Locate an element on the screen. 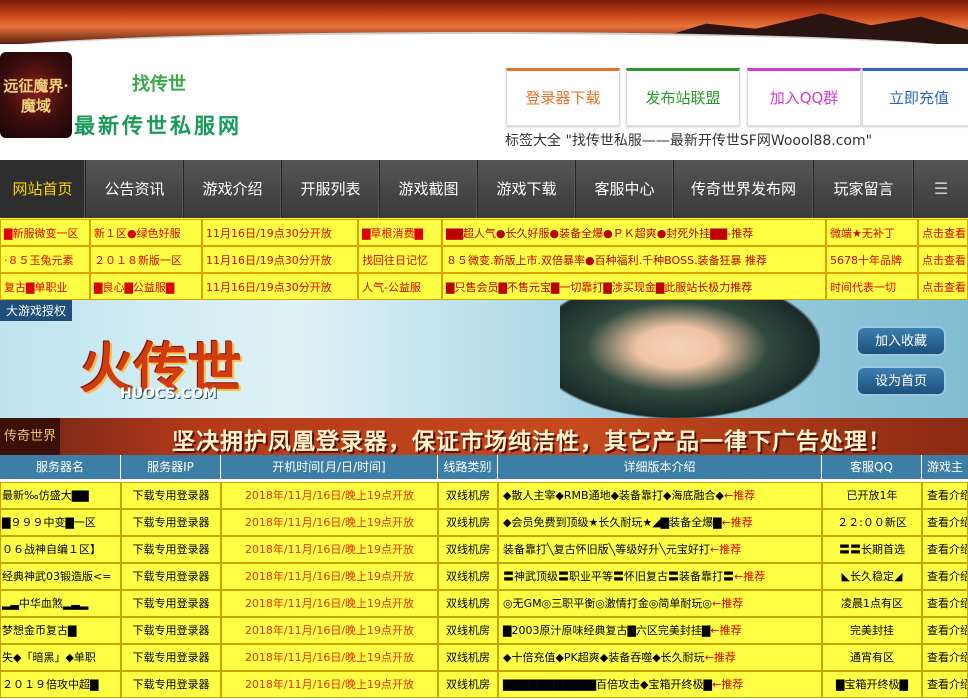  set-homepage-button: 设为首页 is located at coordinates (901, 381).